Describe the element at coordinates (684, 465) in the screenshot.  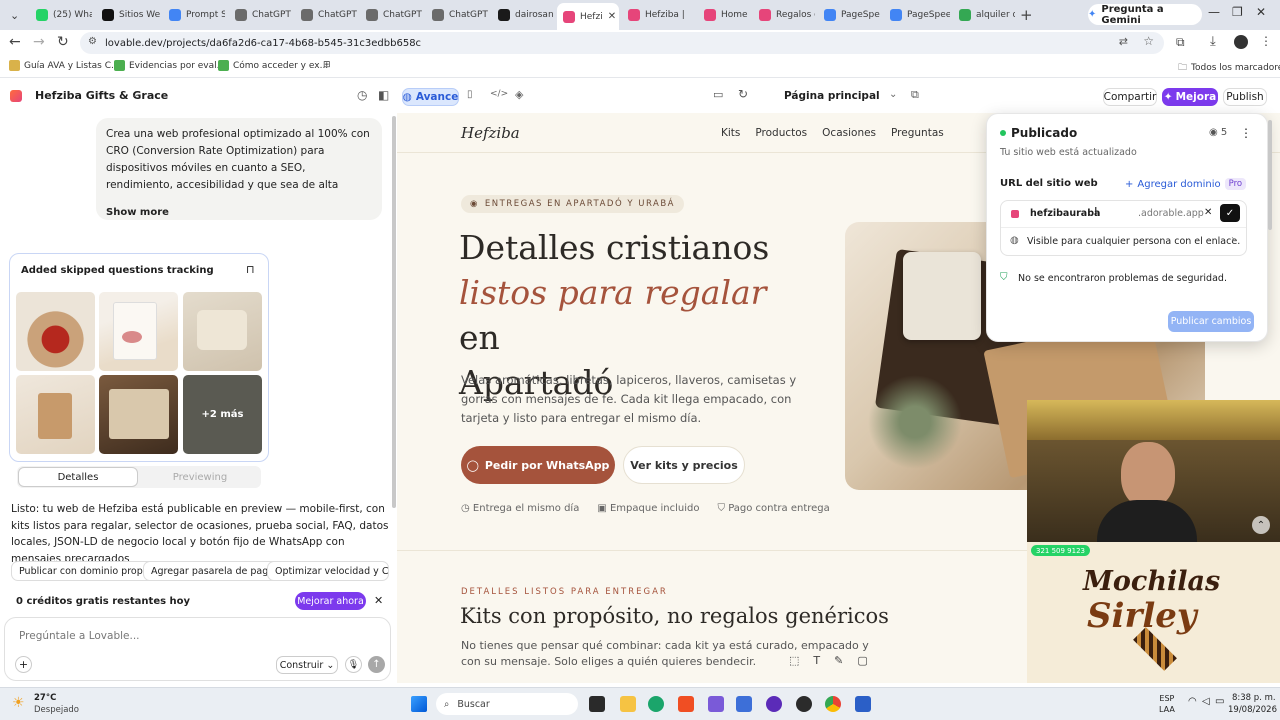
I see `view-kits-button: Ver kits y precios` at that location.